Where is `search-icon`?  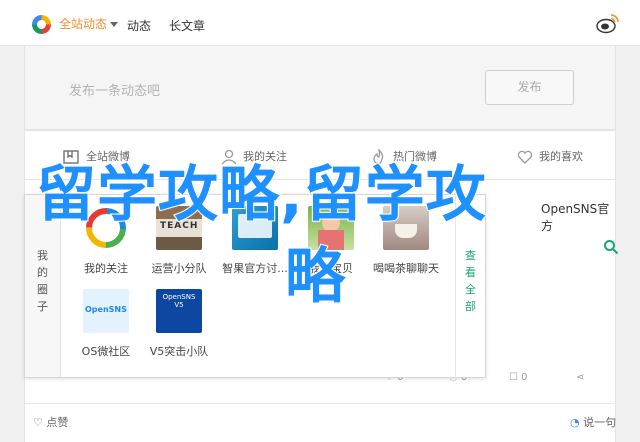 search-icon is located at coordinates (611, 247).